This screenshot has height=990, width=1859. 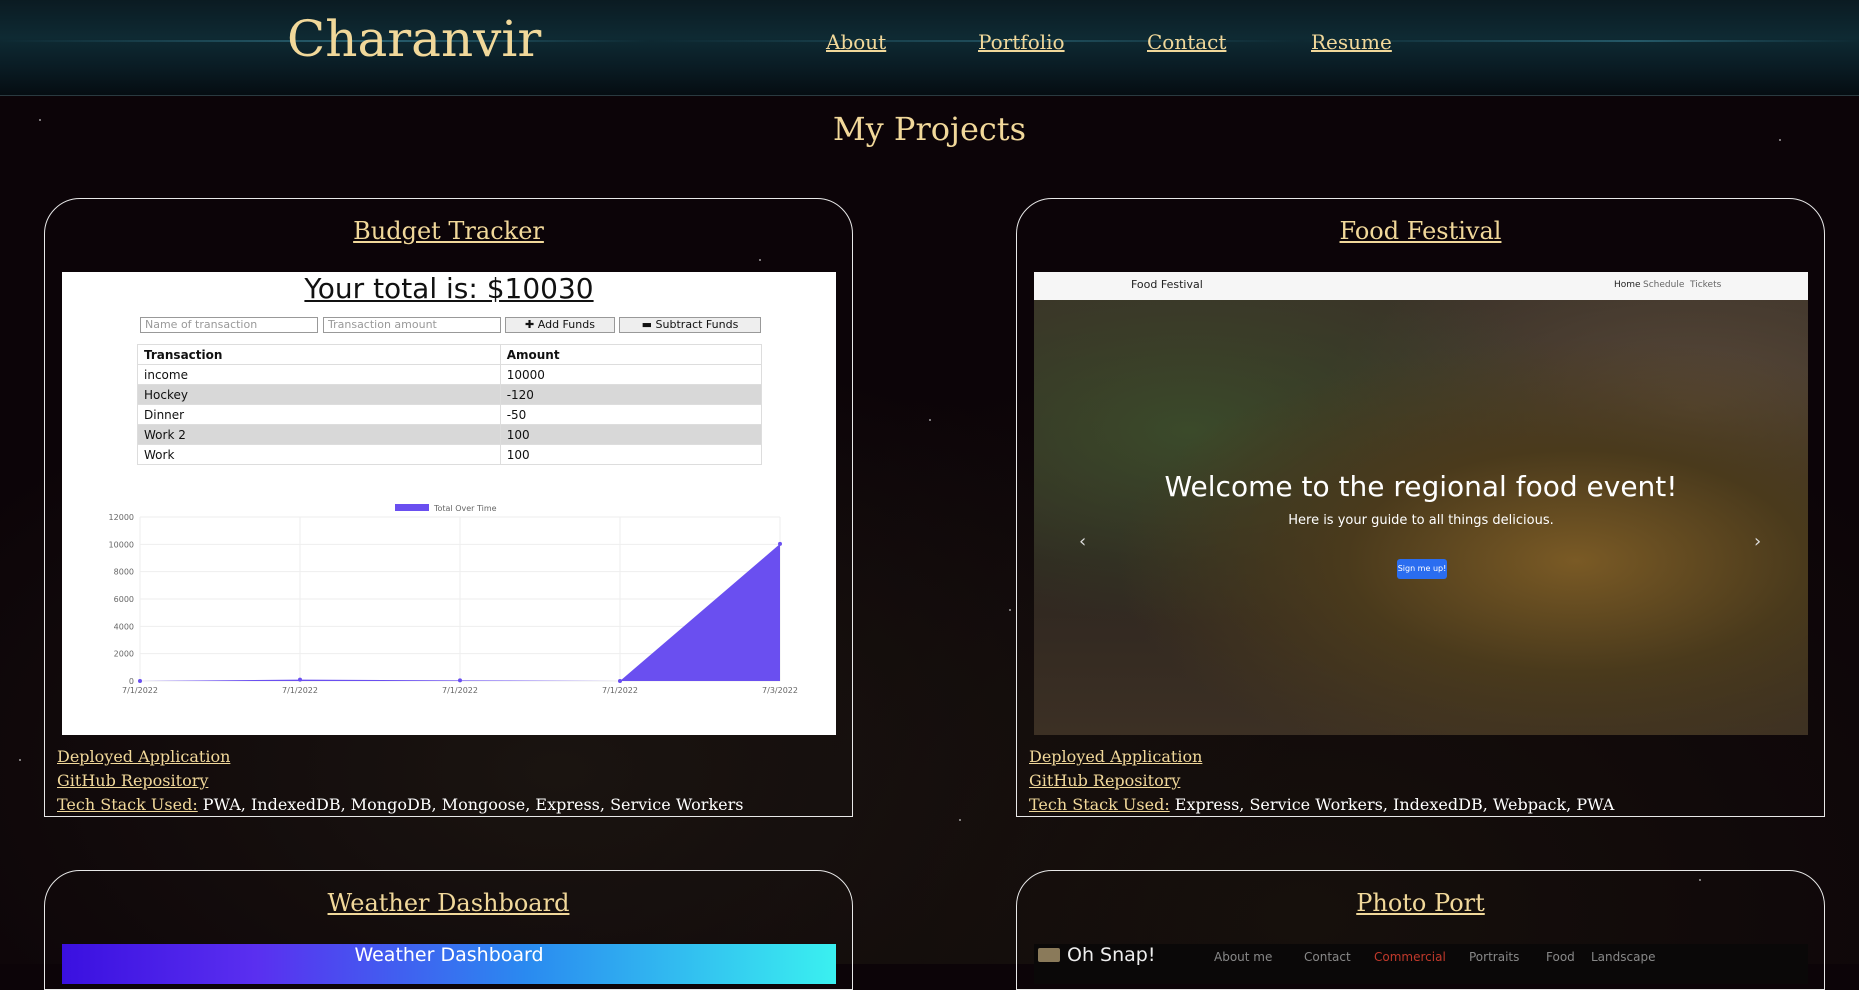 I want to click on table-row: Work 2 100, so click(x=450, y=434).